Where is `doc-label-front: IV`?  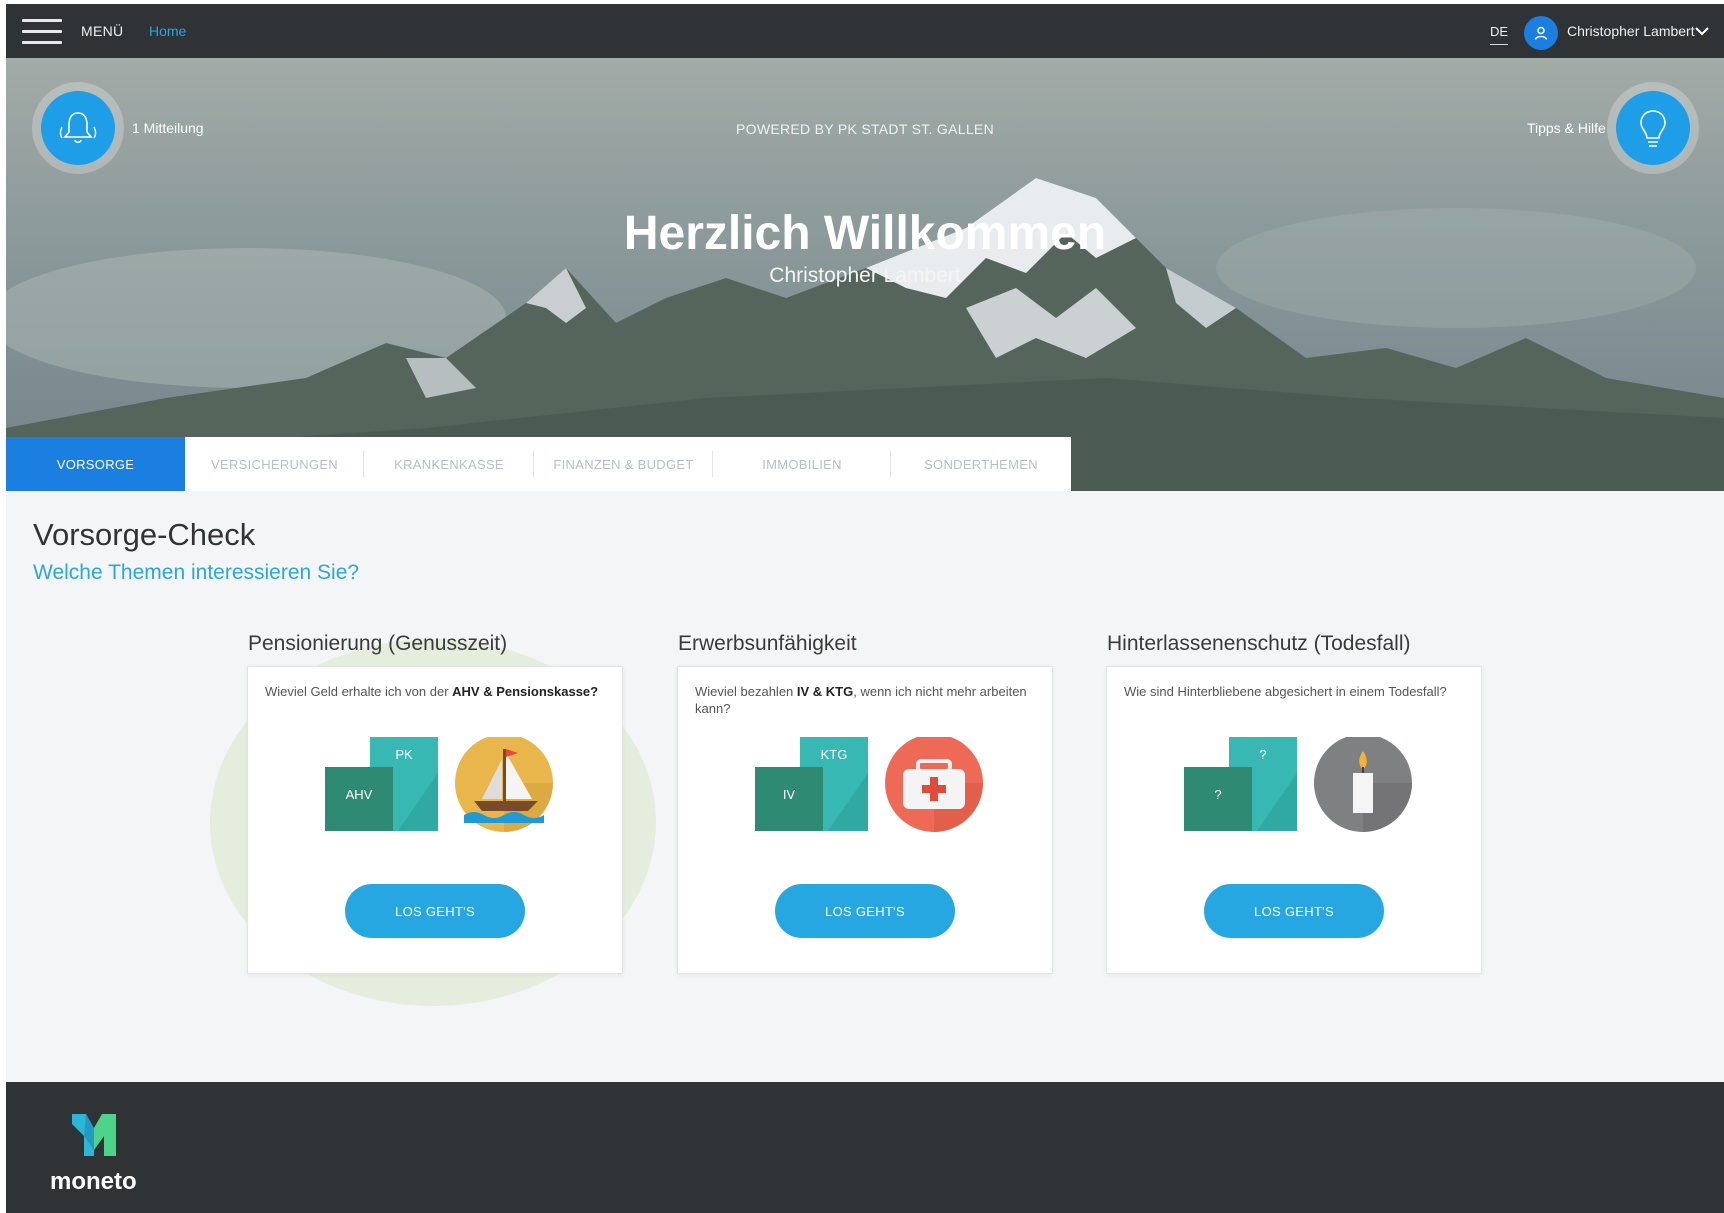 doc-label-front: IV is located at coordinates (789, 794).